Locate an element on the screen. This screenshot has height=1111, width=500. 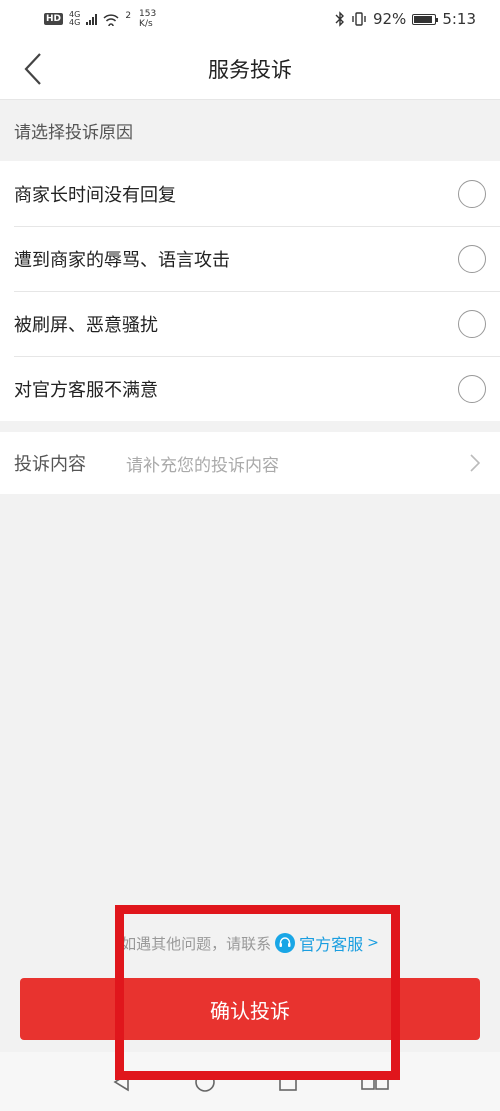
back-button is located at coordinates (33, 69).